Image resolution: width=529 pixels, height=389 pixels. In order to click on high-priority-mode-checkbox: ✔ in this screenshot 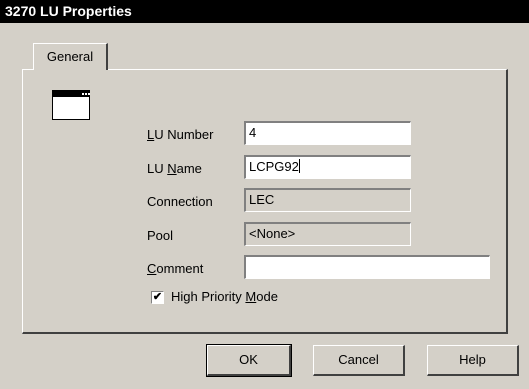, I will do `click(157, 297)`.